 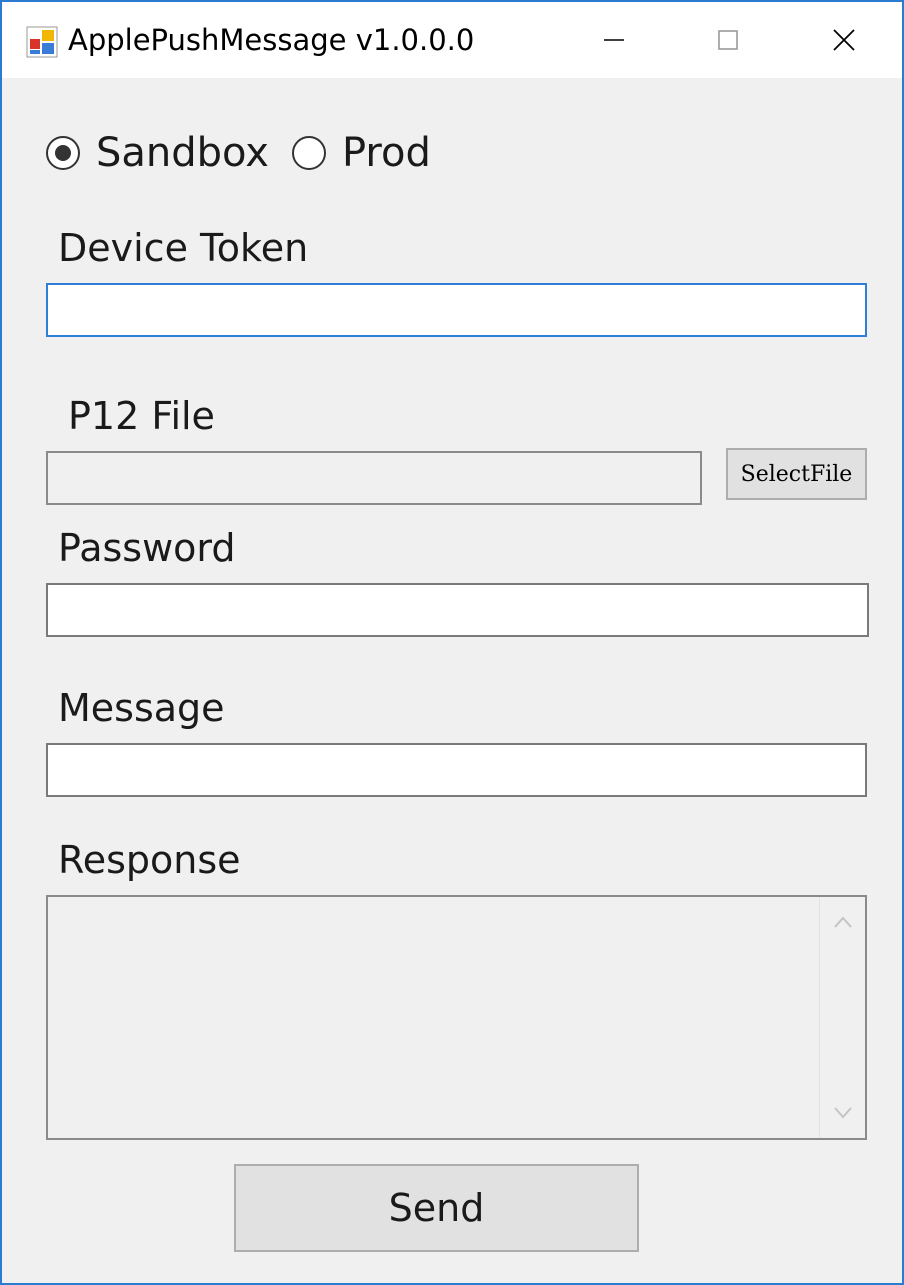 What do you see at coordinates (149, 860) in the screenshot?
I see `response-label: Response` at bounding box center [149, 860].